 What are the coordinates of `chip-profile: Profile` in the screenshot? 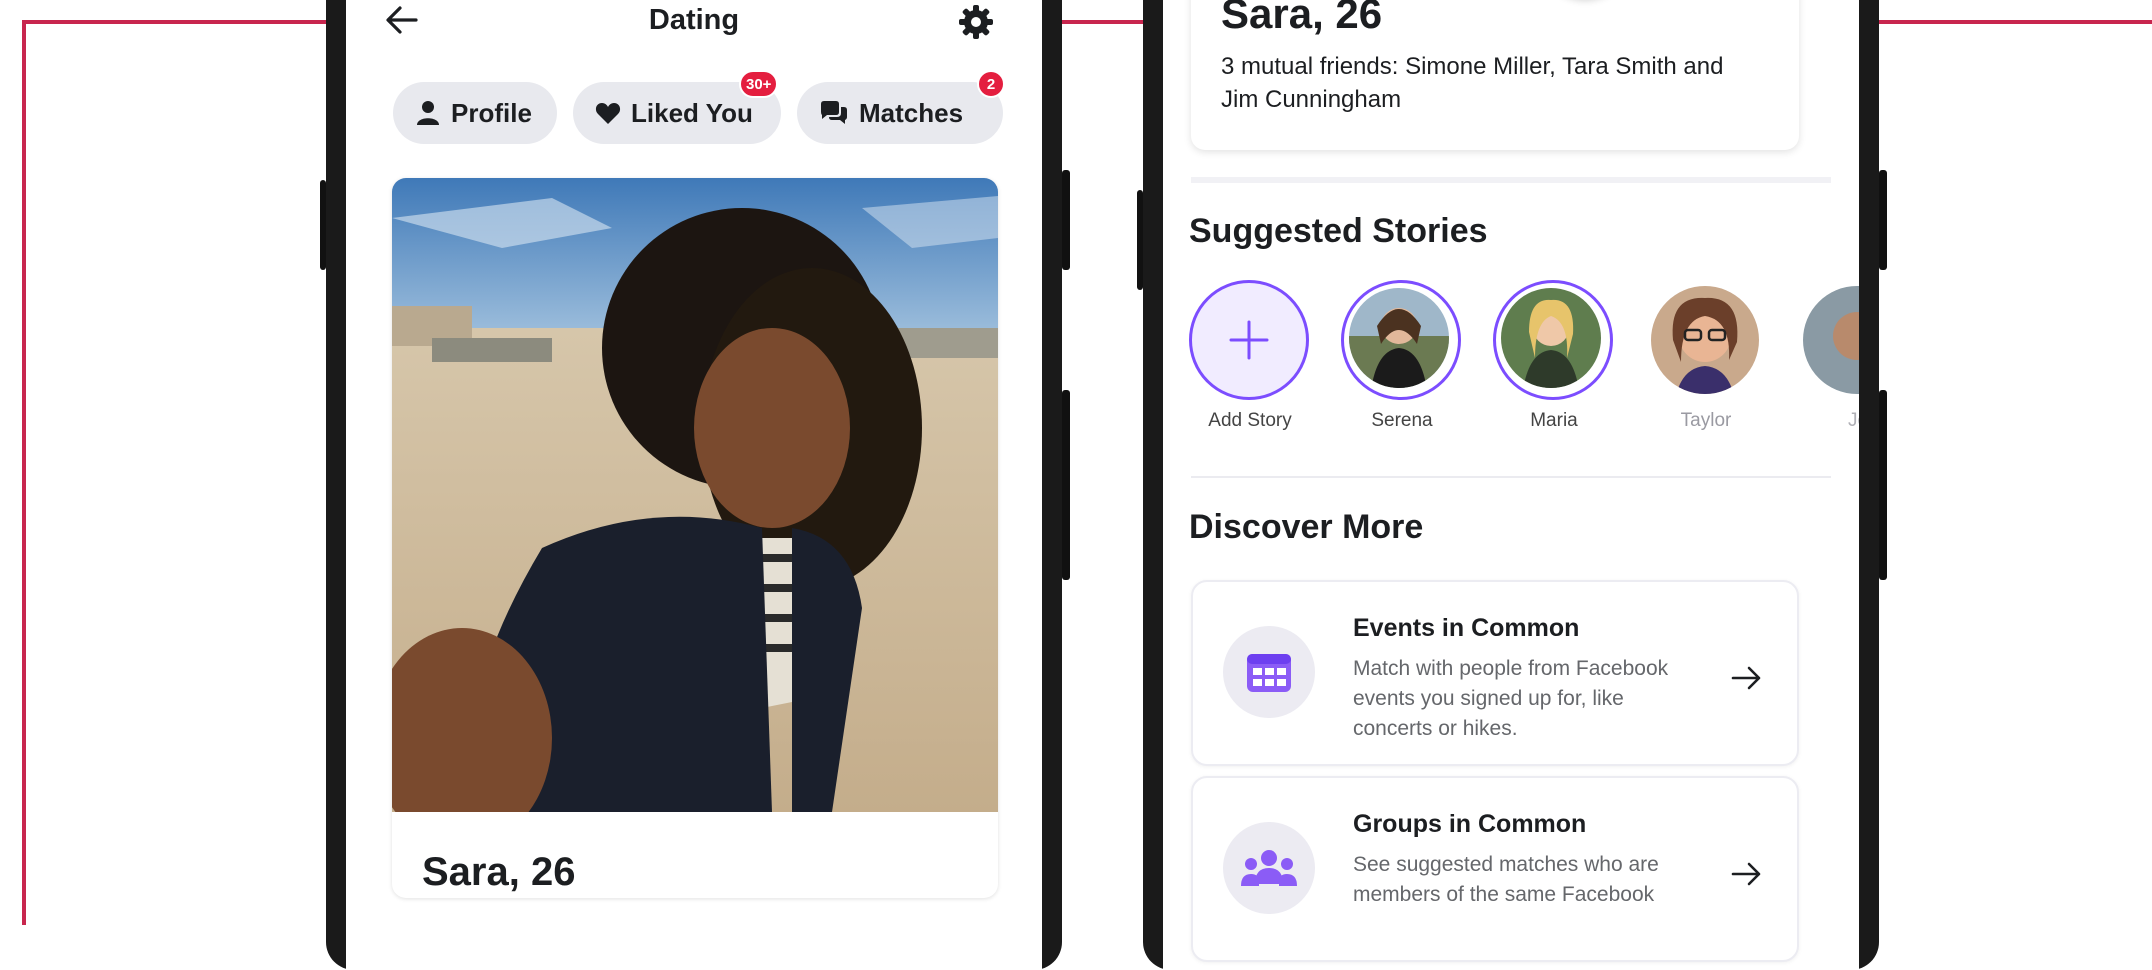 It's located at (475, 113).